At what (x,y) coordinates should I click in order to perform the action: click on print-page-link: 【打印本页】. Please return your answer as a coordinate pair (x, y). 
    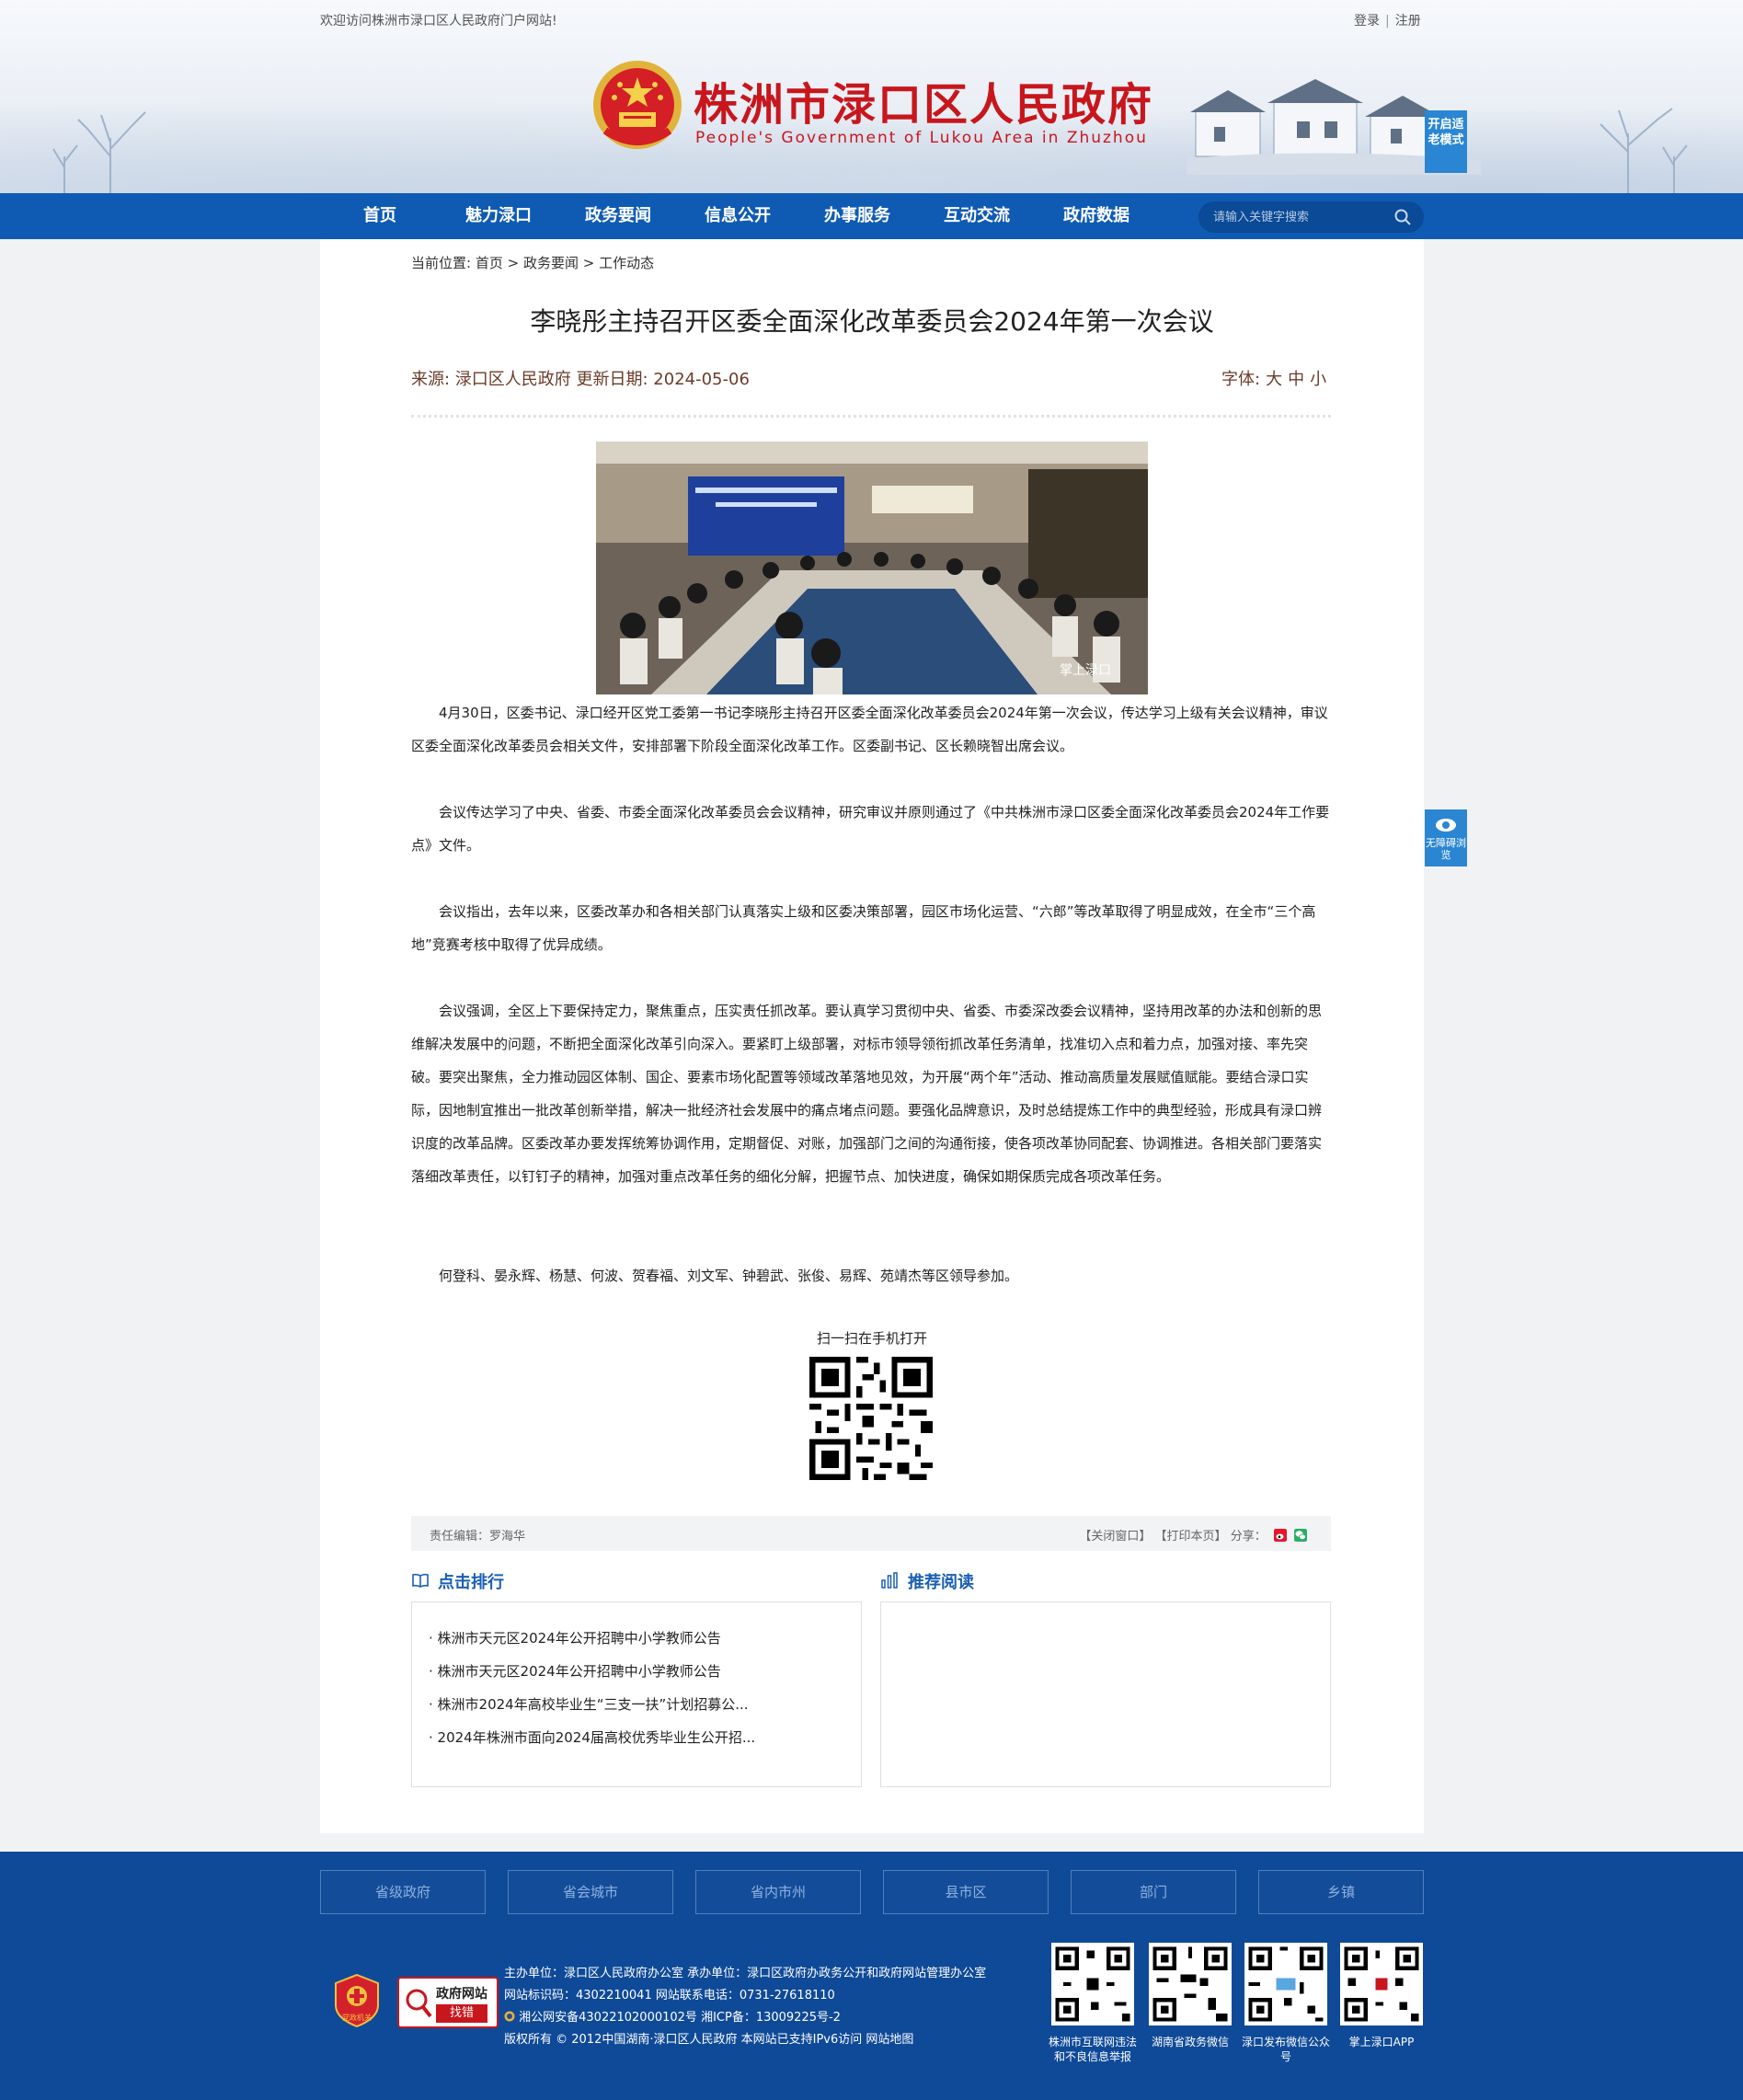
    Looking at the image, I should click on (1191, 1536).